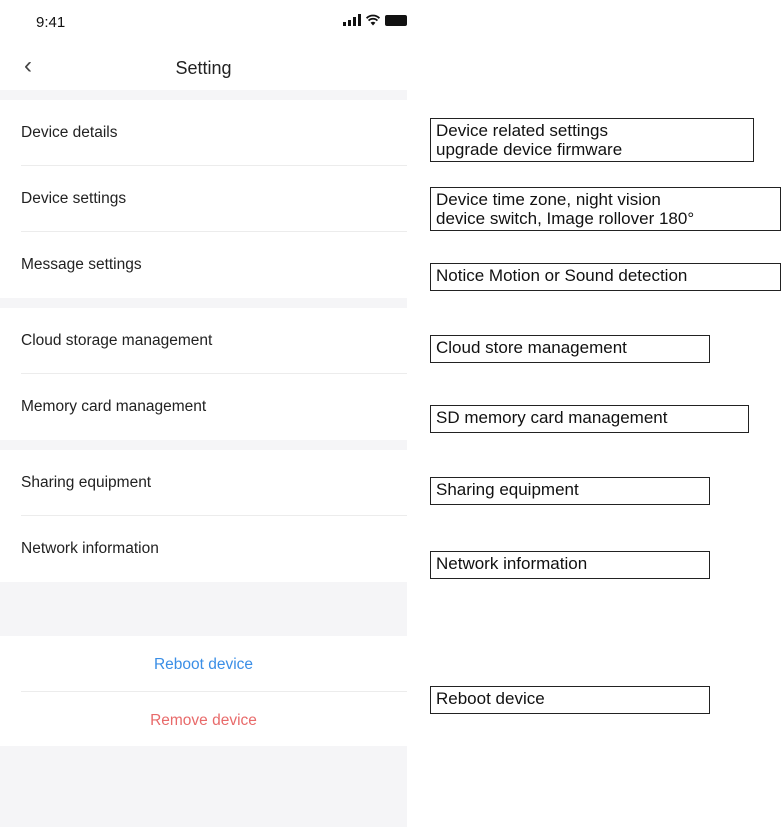 Image resolution: width=781 pixels, height=827 pixels. What do you see at coordinates (114, 406) in the screenshot?
I see `list-item-label: Memory card management` at bounding box center [114, 406].